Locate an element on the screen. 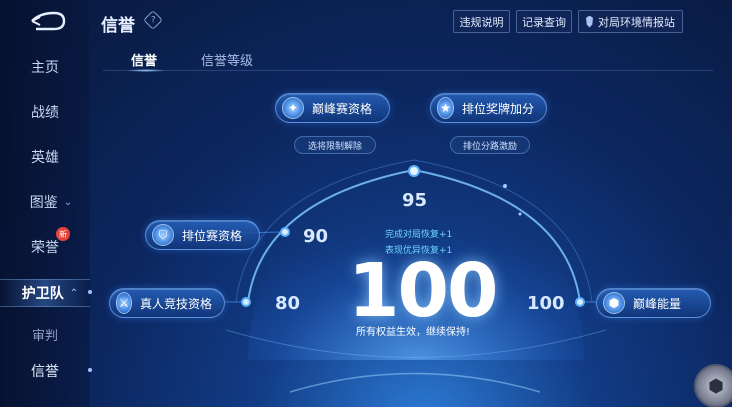  page-title: 信誉 is located at coordinates (118, 26).